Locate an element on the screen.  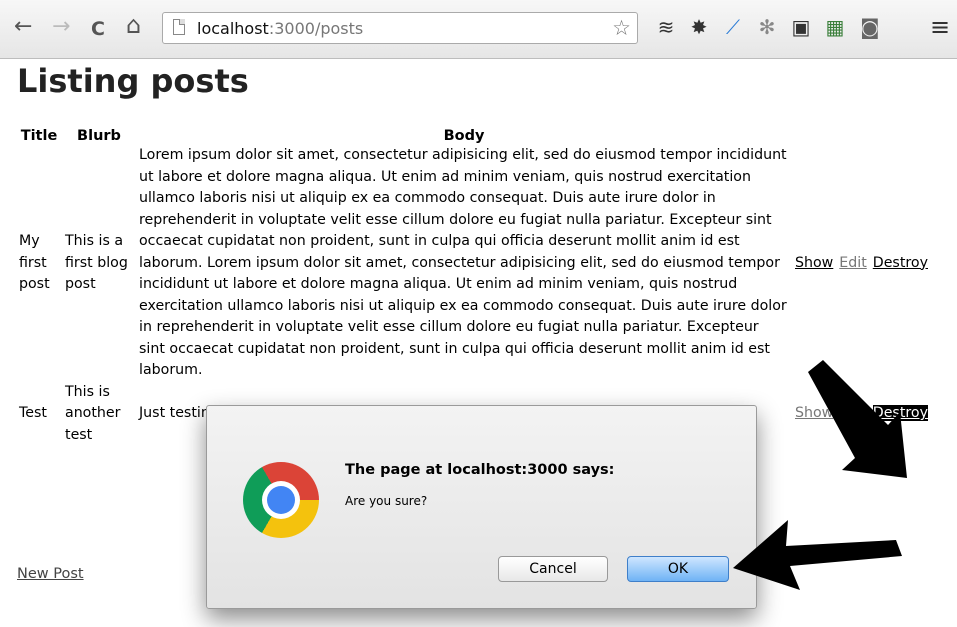
arrow-to-ok-icon is located at coordinates (817, 555).